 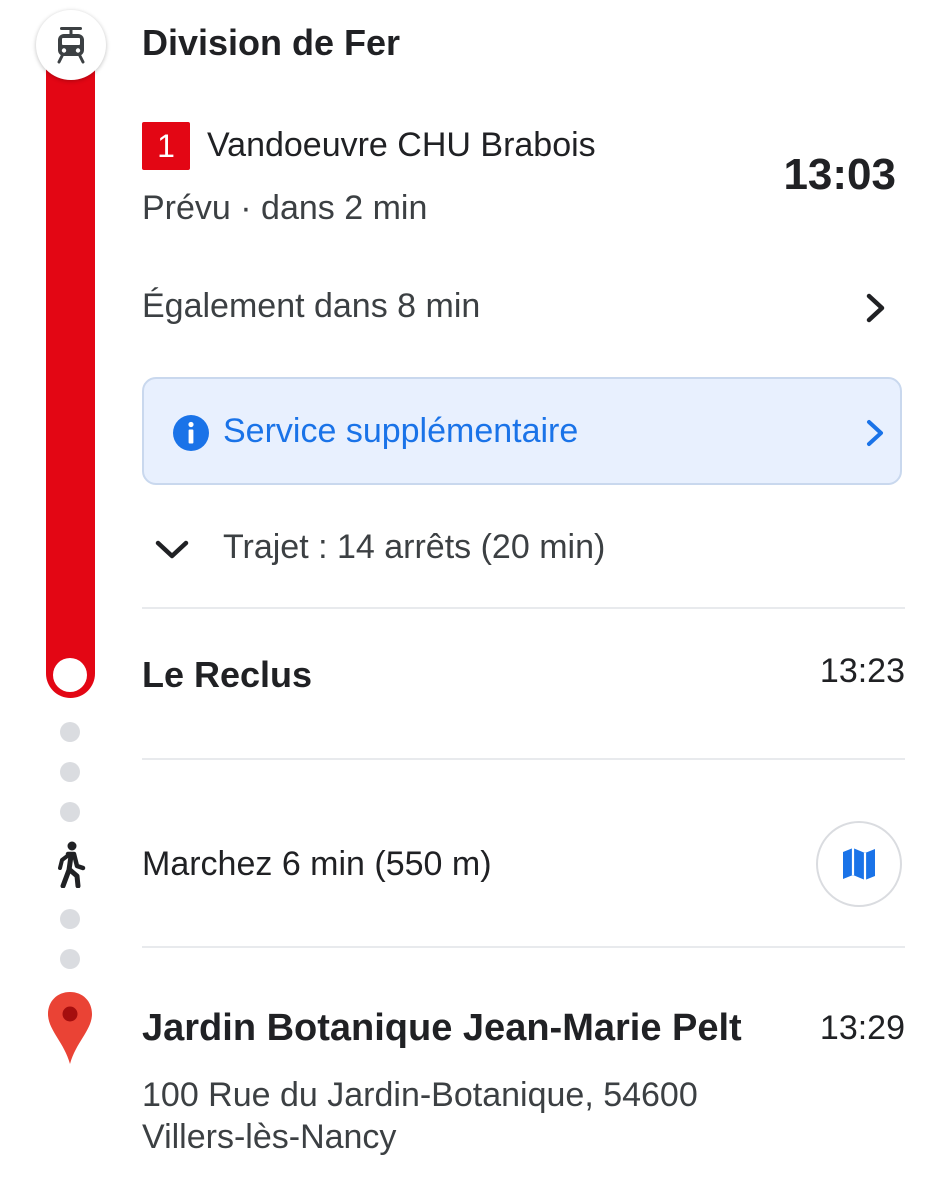 What do you see at coordinates (70, 1028) in the screenshot?
I see `location-pin-icon` at bounding box center [70, 1028].